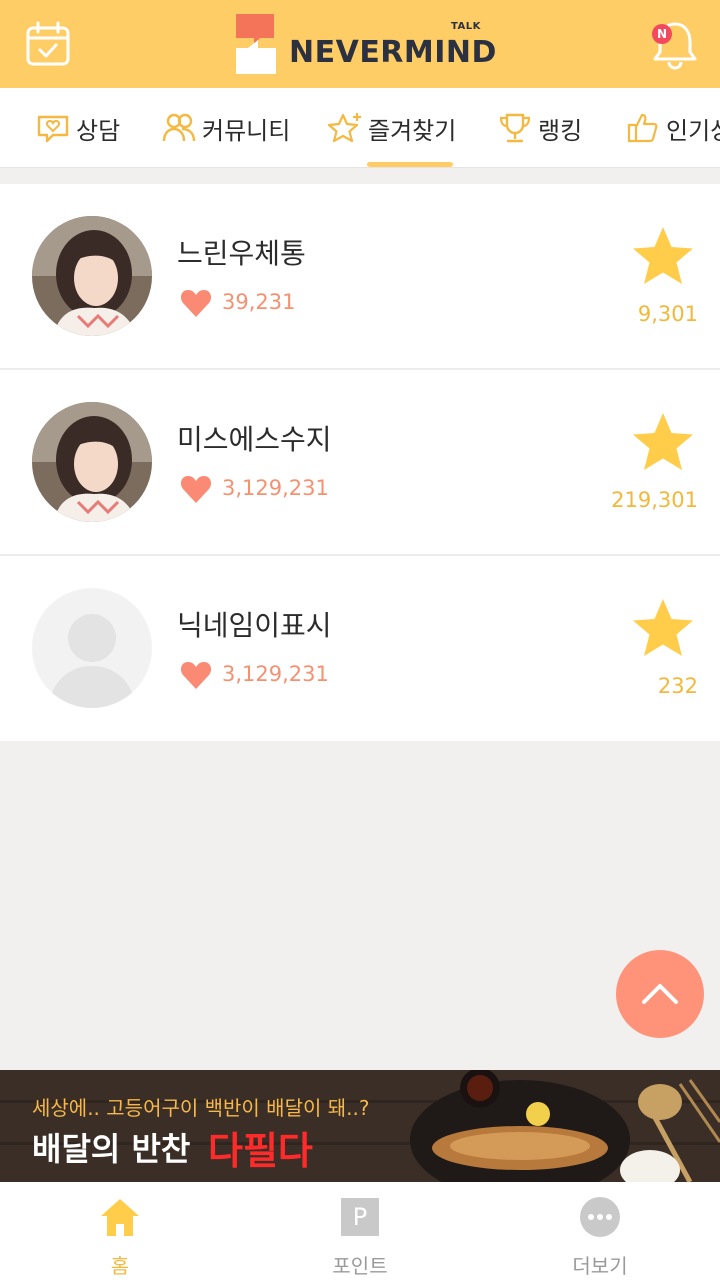 This screenshot has height=1280, width=720. I want to click on ad-banner: 세상에.. 고등어구이 백반이 배달이 돼..? 배달의 반찬 다필다, so click(360, 1126).